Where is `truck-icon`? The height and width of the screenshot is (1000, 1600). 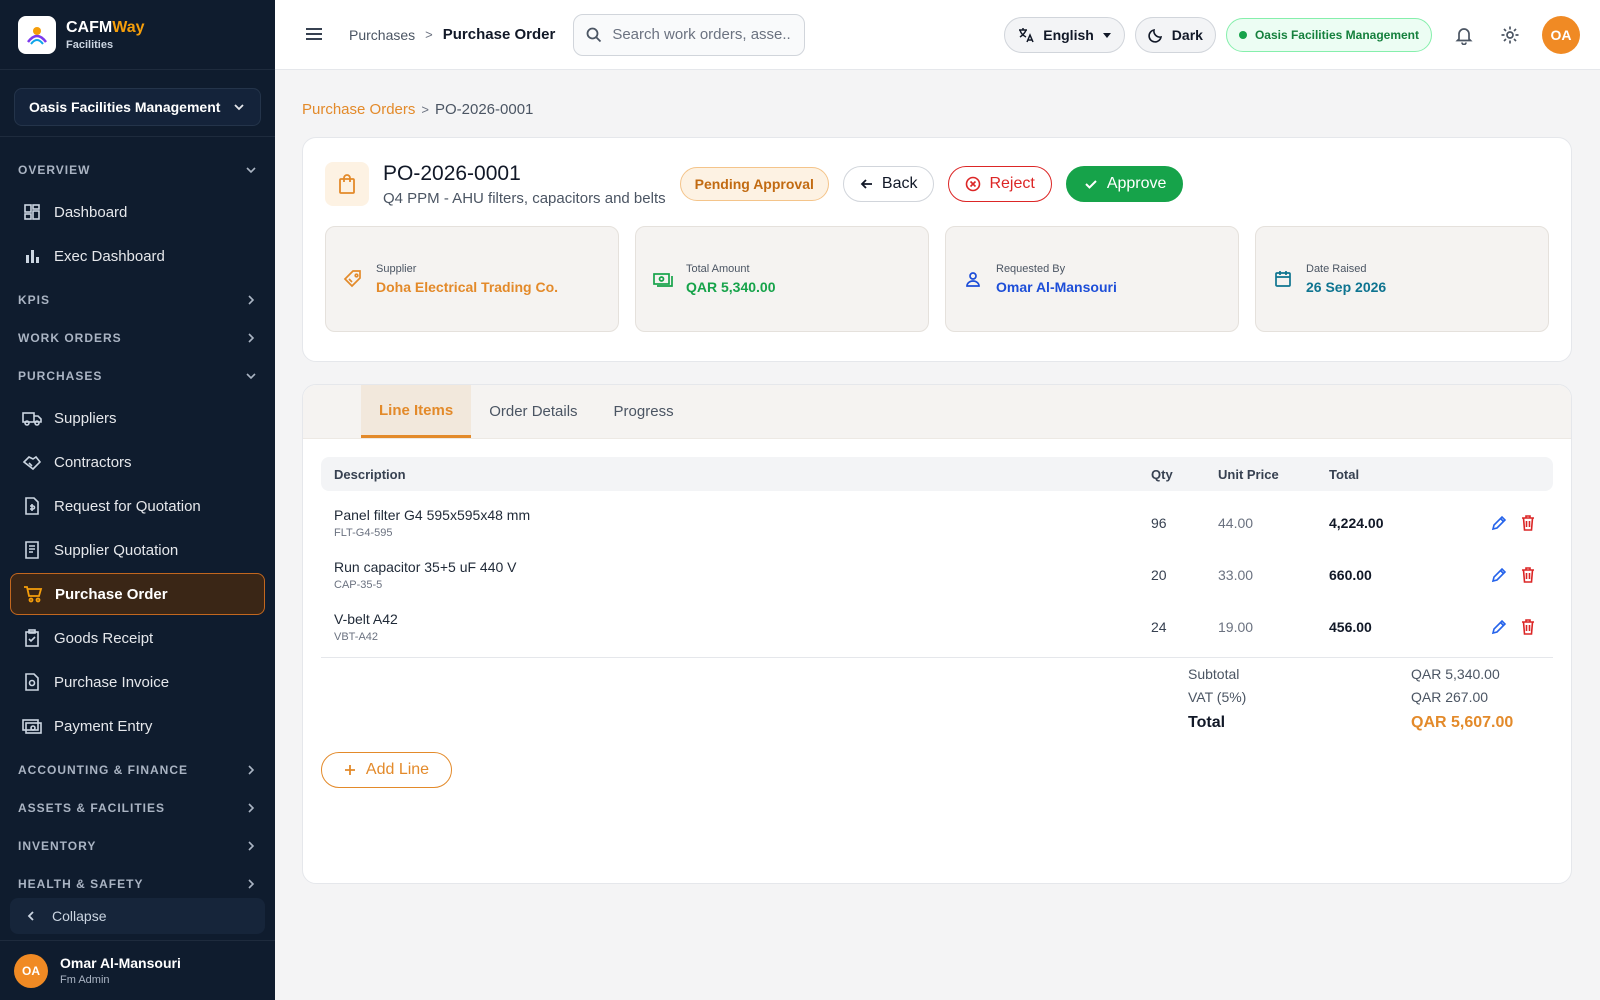
truck-icon is located at coordinates (32, 418).